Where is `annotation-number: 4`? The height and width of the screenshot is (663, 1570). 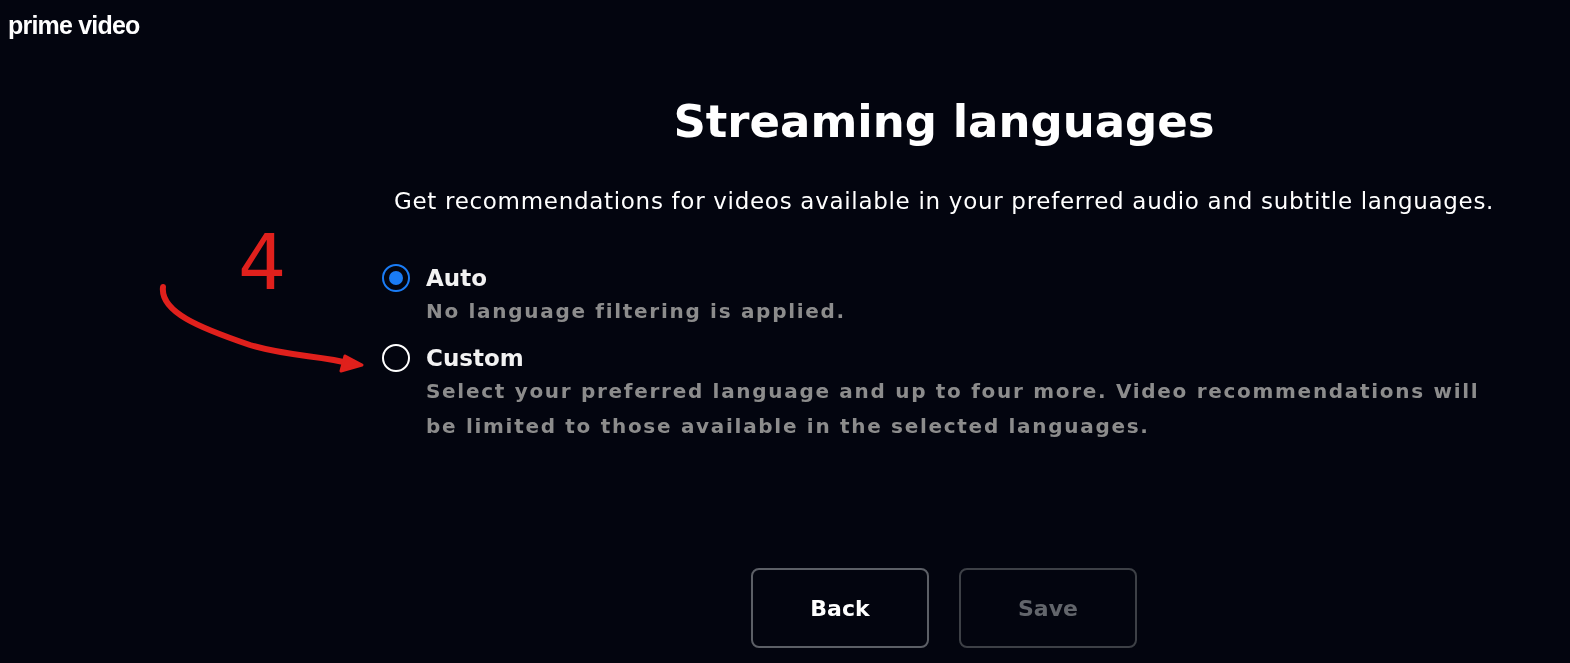
annotation-number: 4 is located at coordinates (262, 263).